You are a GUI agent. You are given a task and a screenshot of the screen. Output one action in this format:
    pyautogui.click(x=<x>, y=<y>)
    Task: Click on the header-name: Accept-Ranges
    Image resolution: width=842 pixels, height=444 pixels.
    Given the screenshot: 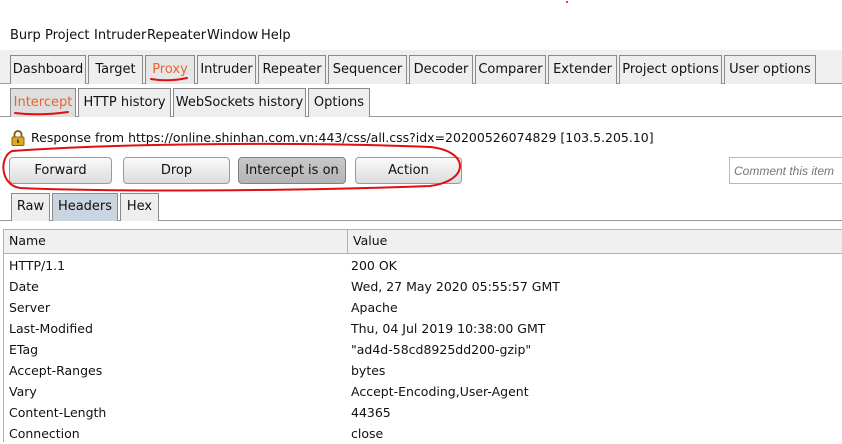 What is the action you would take?
    pyautogui.click(x=56, y=370)
    